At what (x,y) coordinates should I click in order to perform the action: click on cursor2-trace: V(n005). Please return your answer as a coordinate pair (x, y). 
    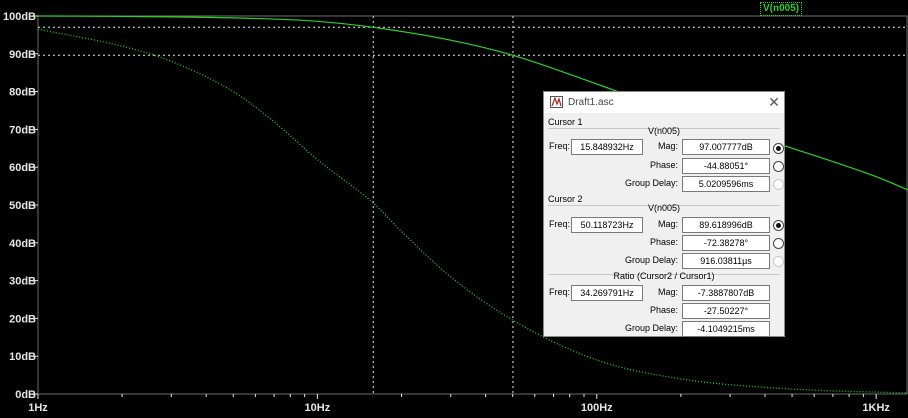
    Looking at the image, I should click on (664, 208).